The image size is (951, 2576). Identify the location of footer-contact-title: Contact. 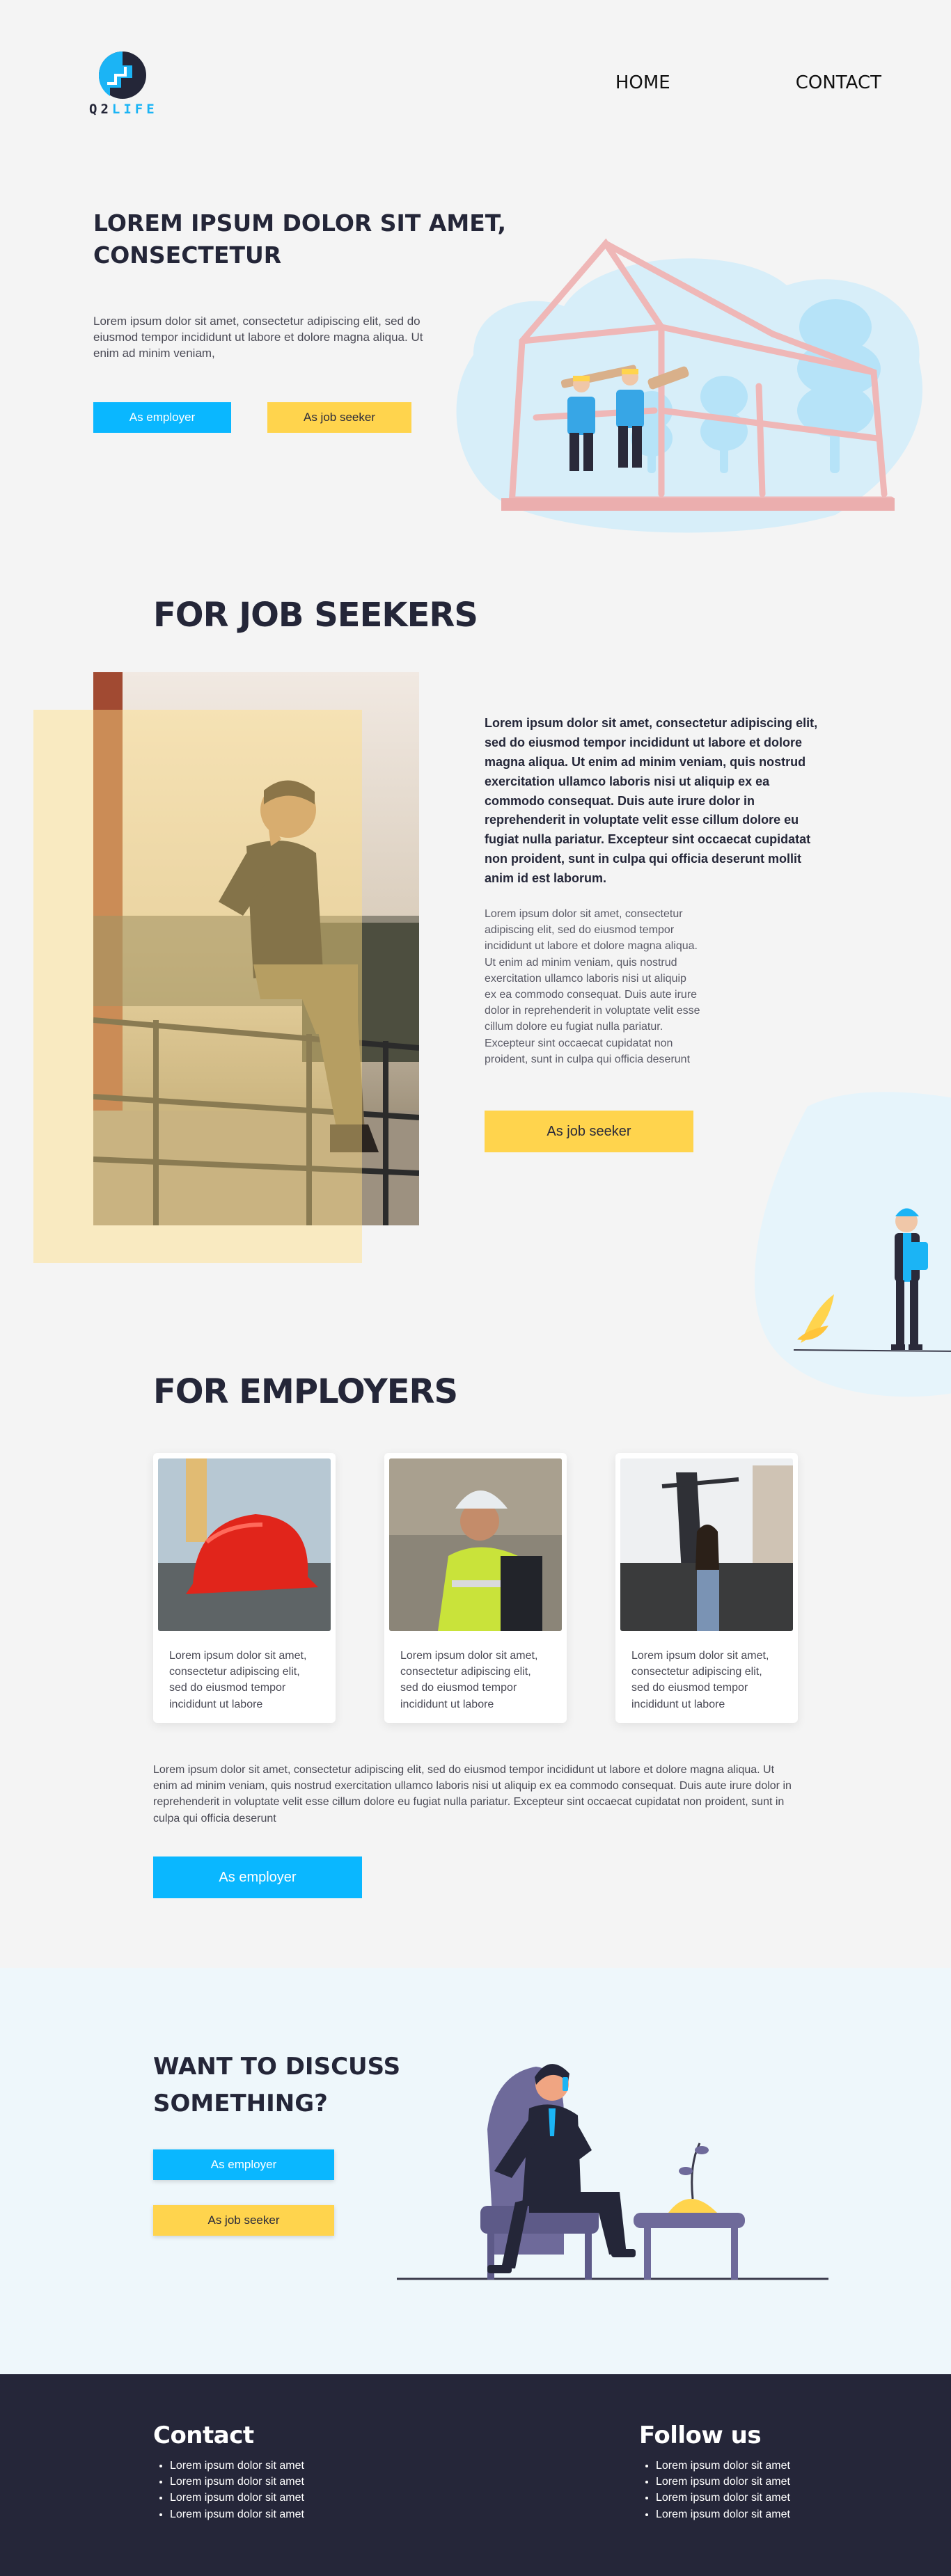
(203, 2435).